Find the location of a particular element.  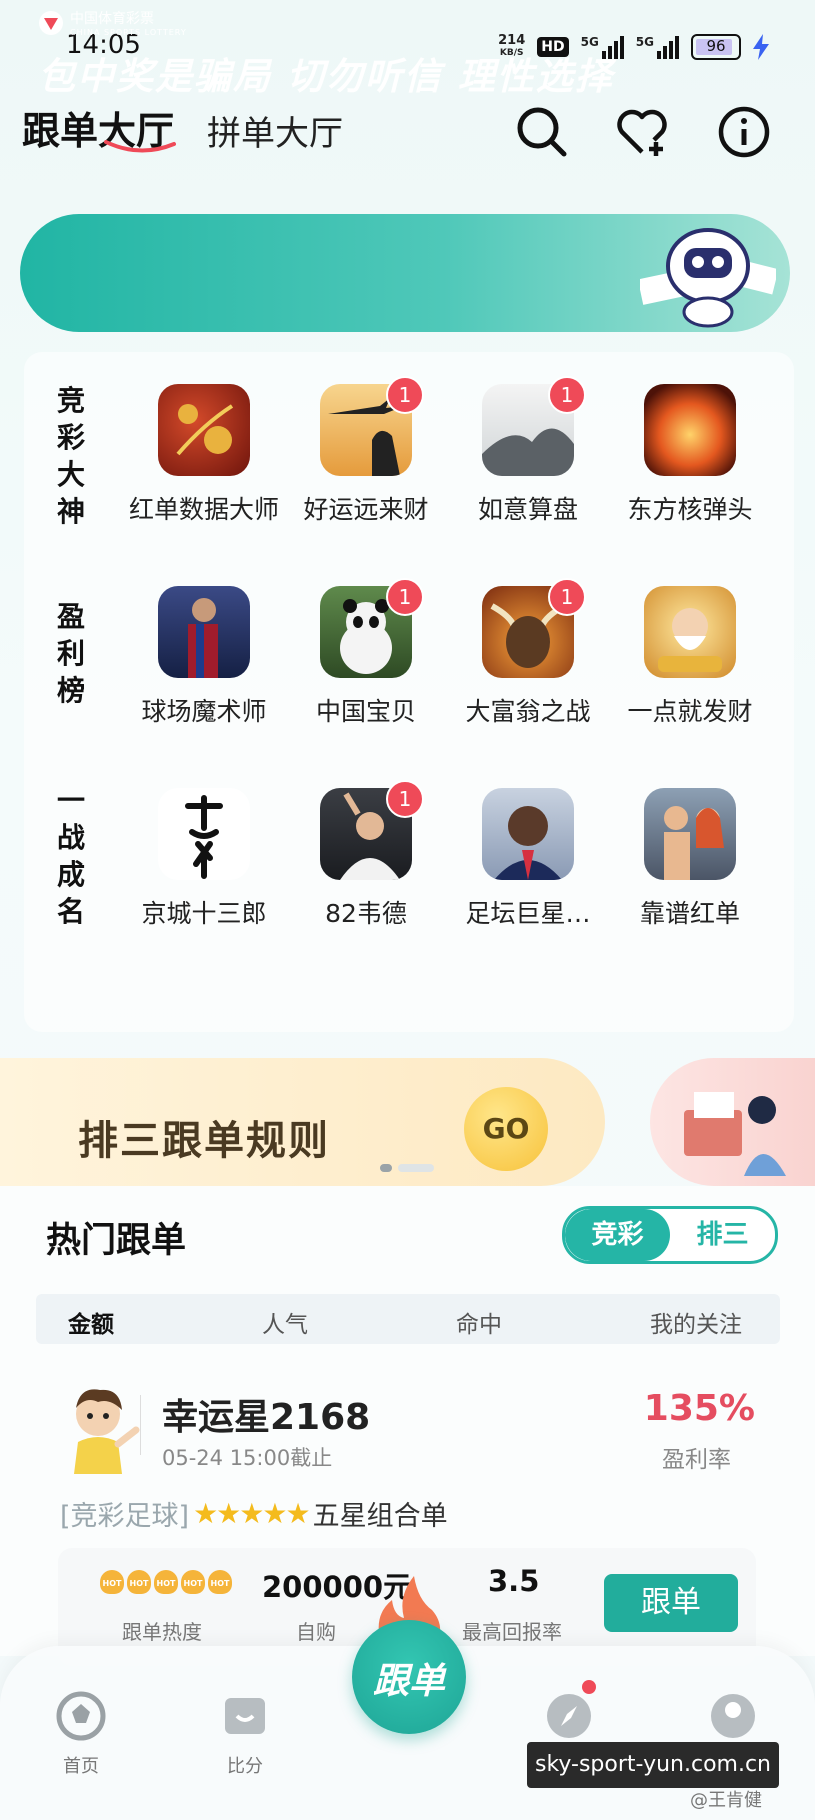

nav-scores: 比分 is located at coordinates (245, 1734).